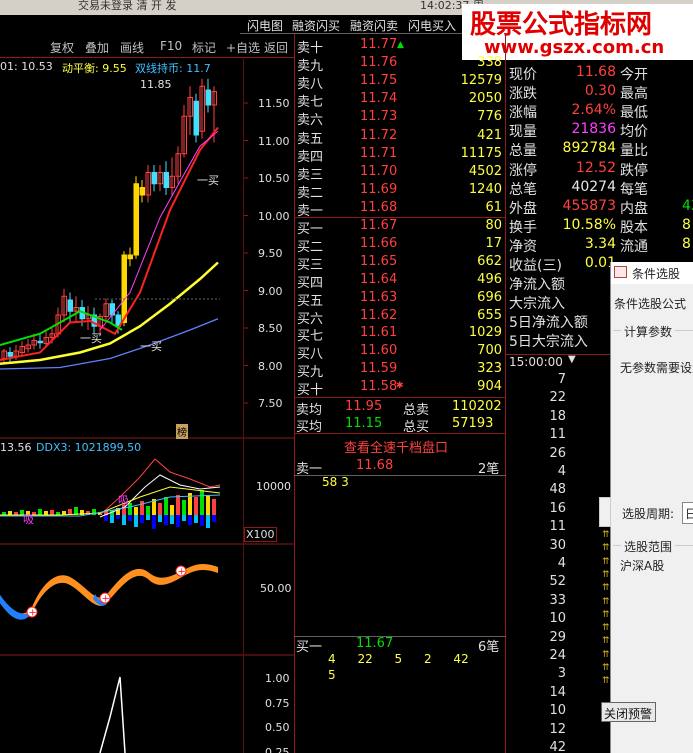 Image resolution: width=693 pixels, height=753 pixels. I want to click on tick-volume: 29, so click(557, 637).